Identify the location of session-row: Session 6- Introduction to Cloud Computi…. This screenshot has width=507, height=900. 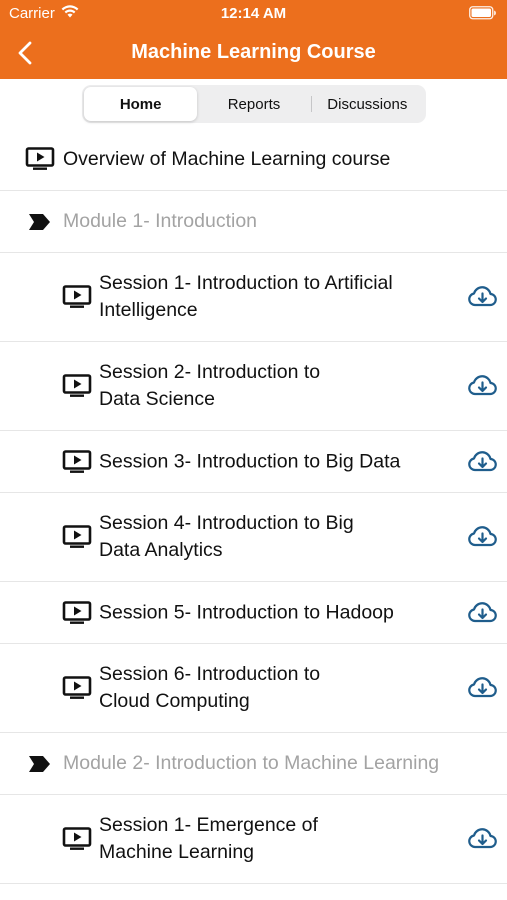
(253, 688).